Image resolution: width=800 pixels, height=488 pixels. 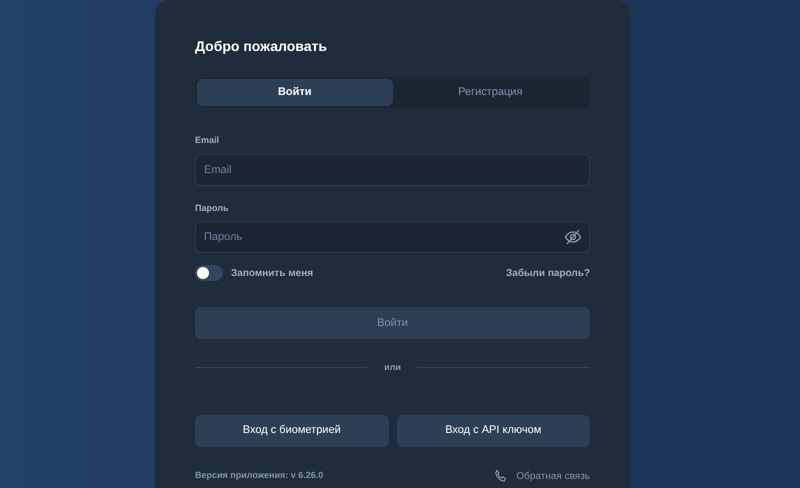 I want to click on api-key-login-button: Вход с API ключом, so click(x=493, y=430).